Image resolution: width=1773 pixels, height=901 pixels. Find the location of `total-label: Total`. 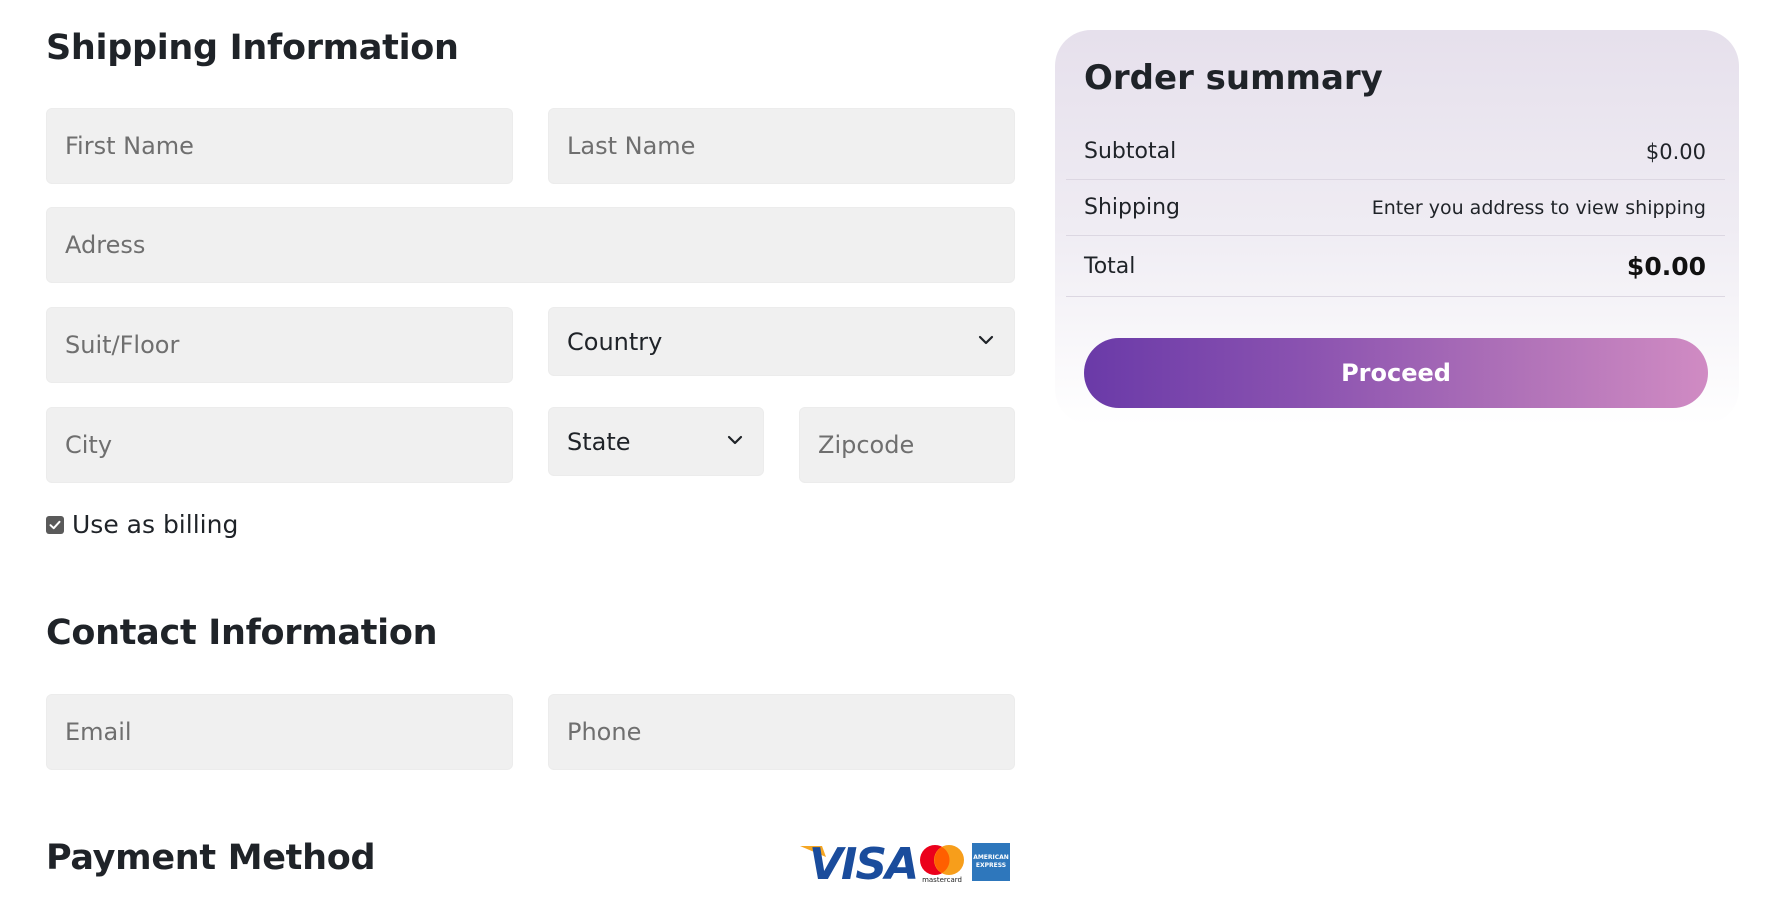

total-label: Total is located at coordinates (1110, 266).